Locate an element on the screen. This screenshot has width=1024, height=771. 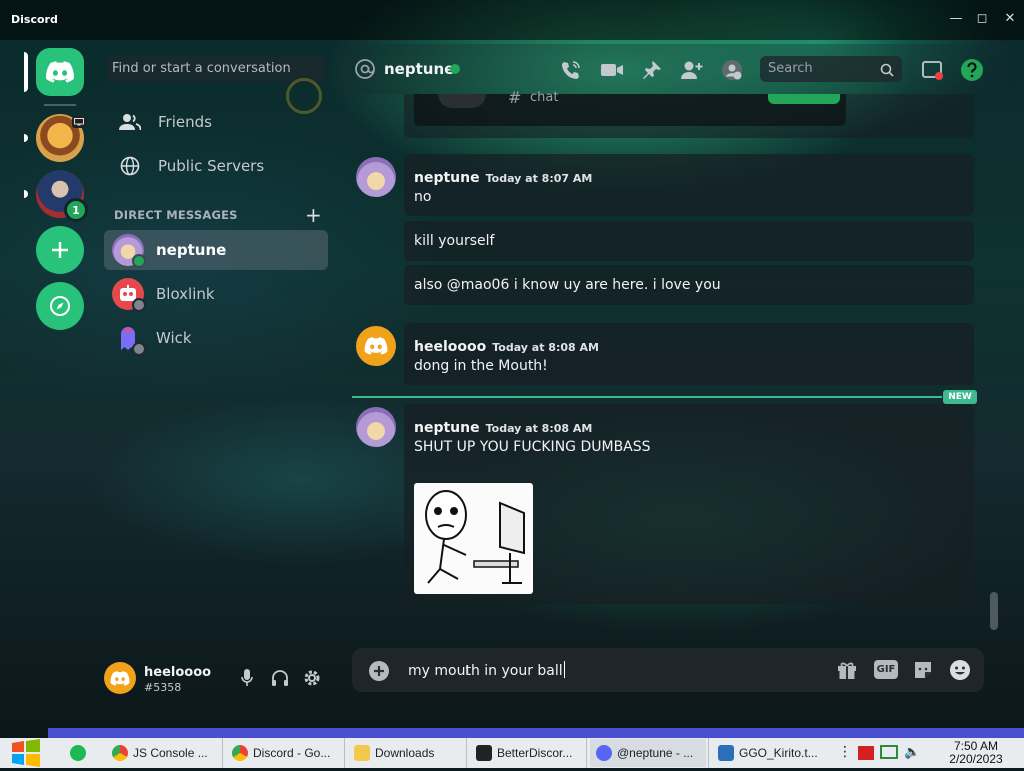
home-button is located at coordinates (60, 72).